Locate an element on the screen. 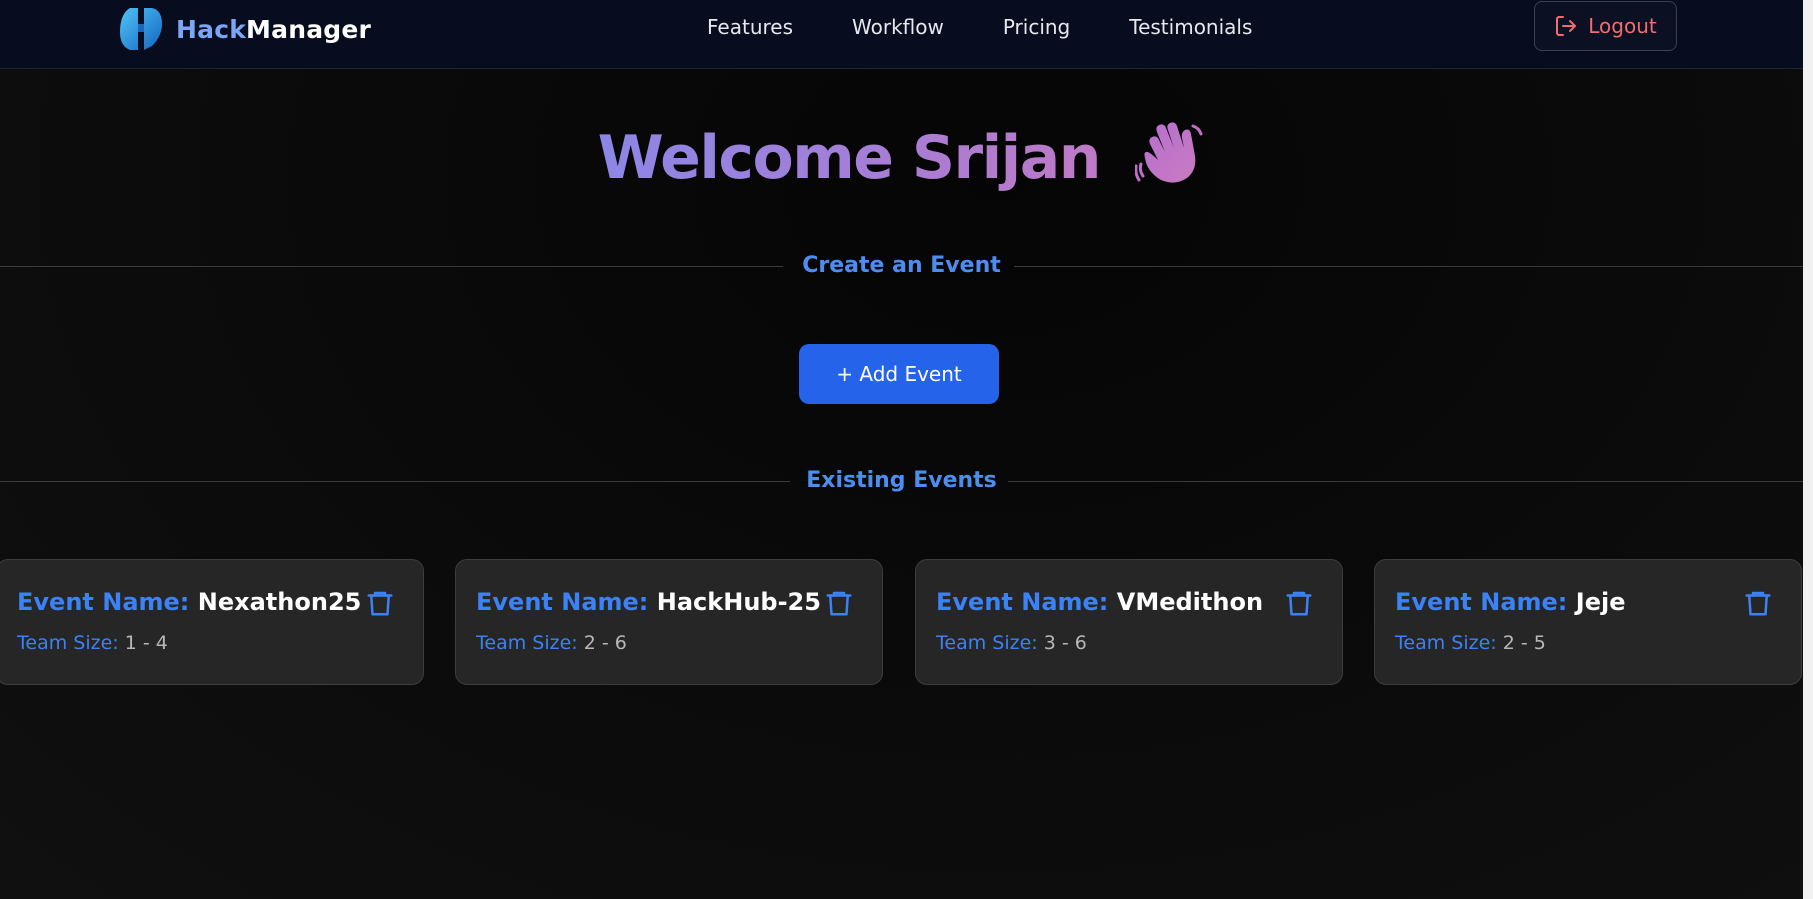 This screenshot has width=1813, height=899. brand-name: HackManager is located at coordinates (273, 29).